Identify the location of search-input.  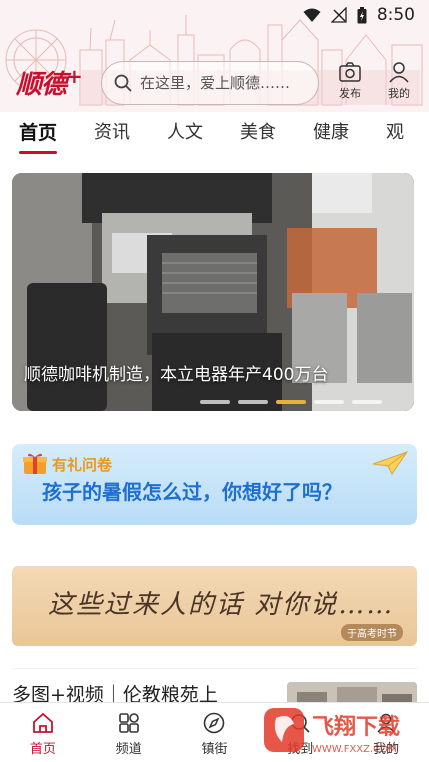
(225, 83).